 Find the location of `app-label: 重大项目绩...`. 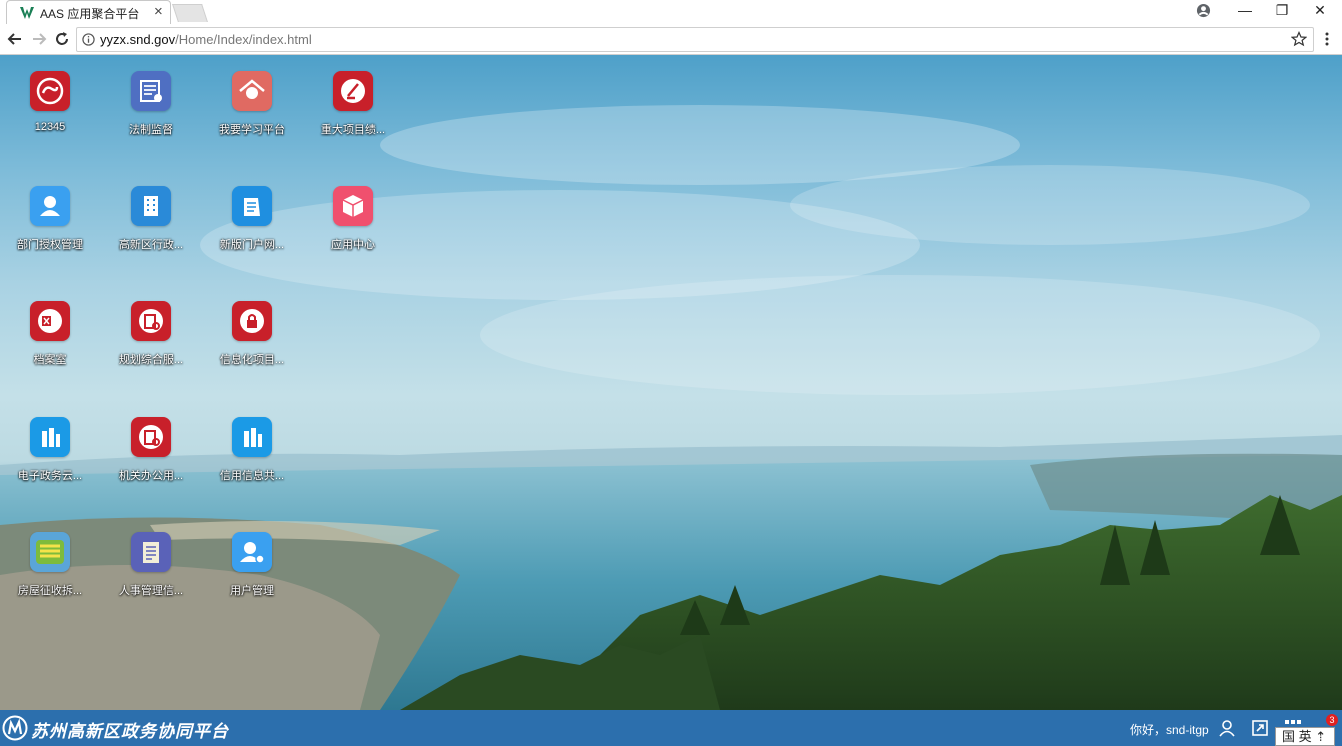

app-label: 重大项目绩... is located at coordinates (353, 130).